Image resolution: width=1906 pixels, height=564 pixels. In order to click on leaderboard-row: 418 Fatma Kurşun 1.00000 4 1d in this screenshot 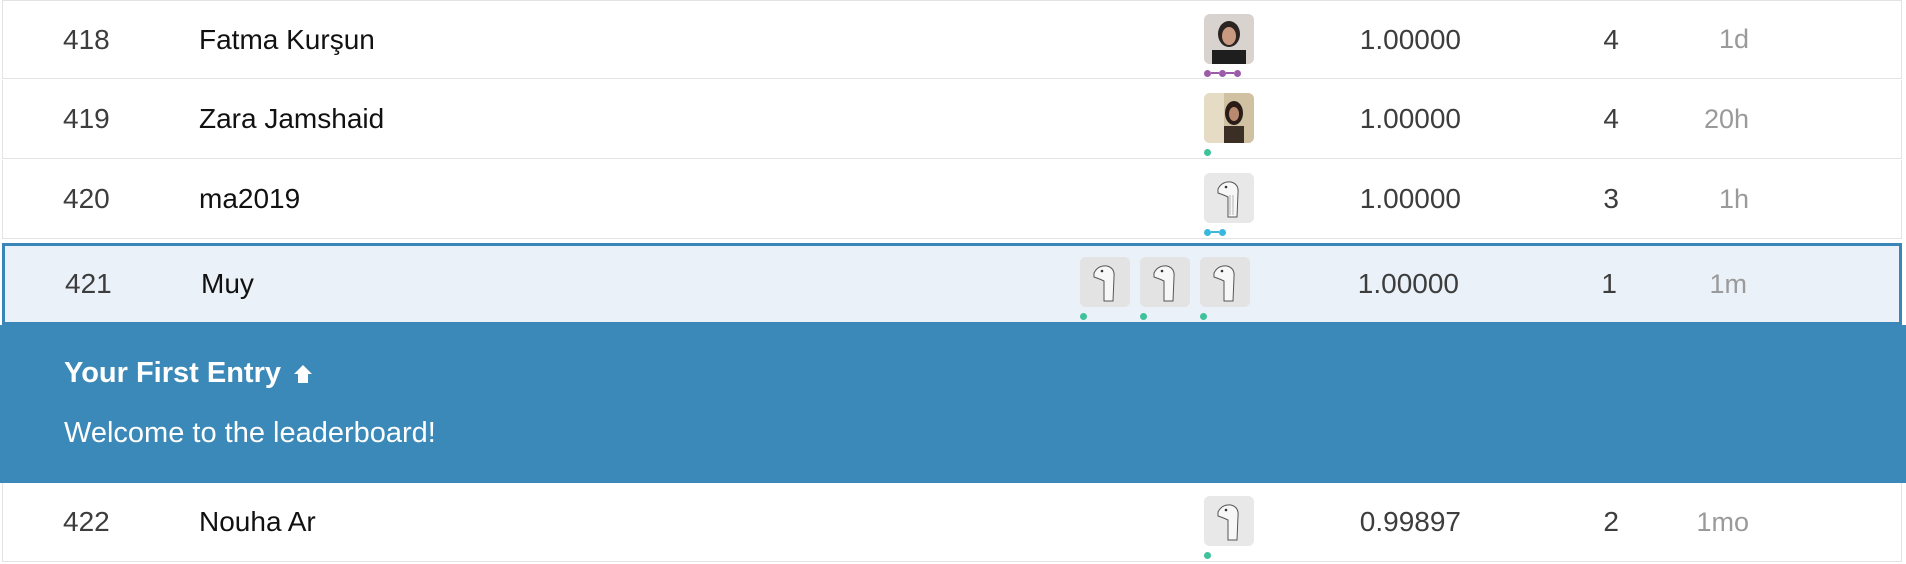, I will do `click(952, 39)`.